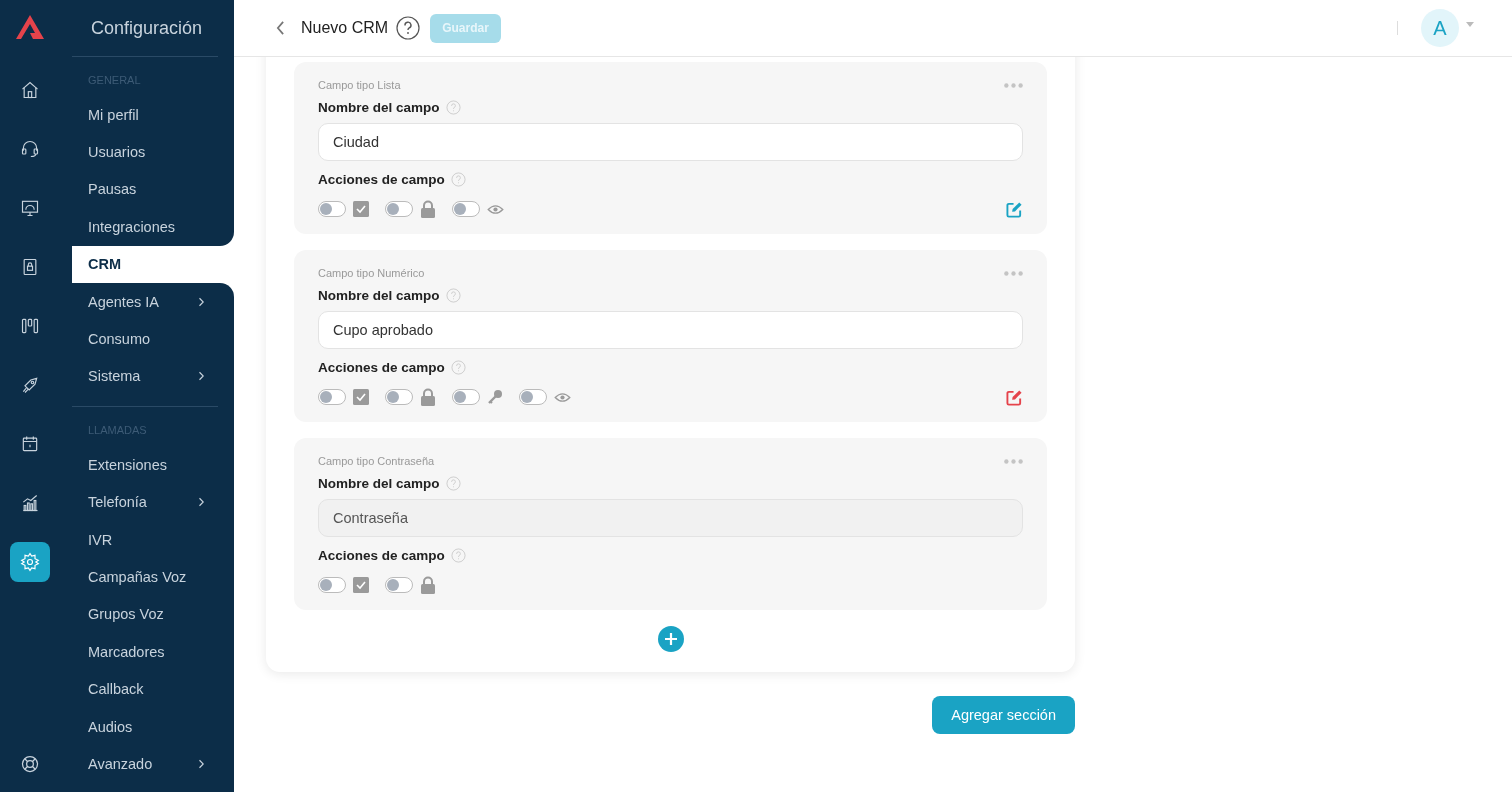  I want to click on input-field: Ciudad, so click(670, 142).